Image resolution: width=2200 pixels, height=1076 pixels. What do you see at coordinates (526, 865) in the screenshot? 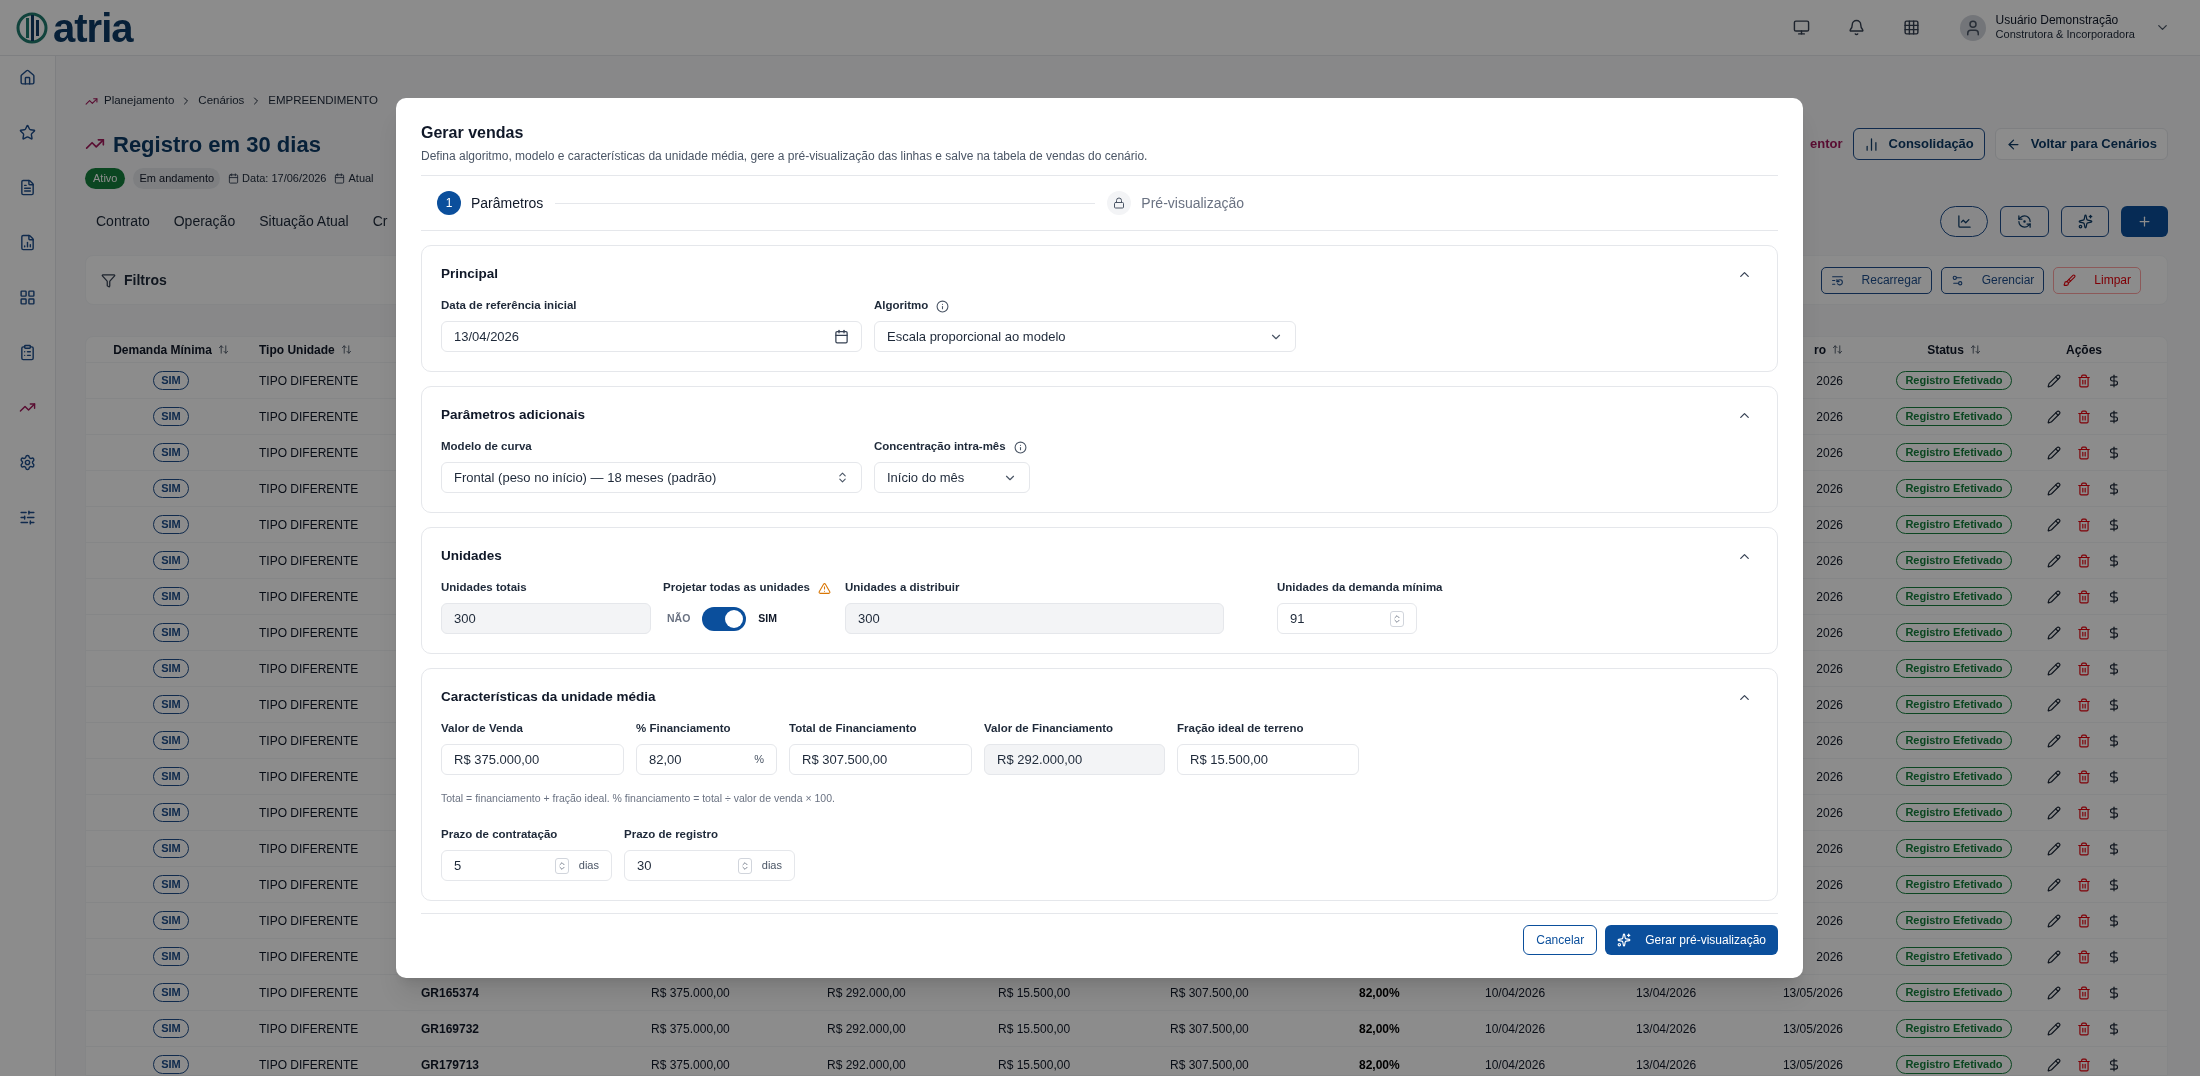
I see `number-field: 5 dias` at bounding box center [526, 865].